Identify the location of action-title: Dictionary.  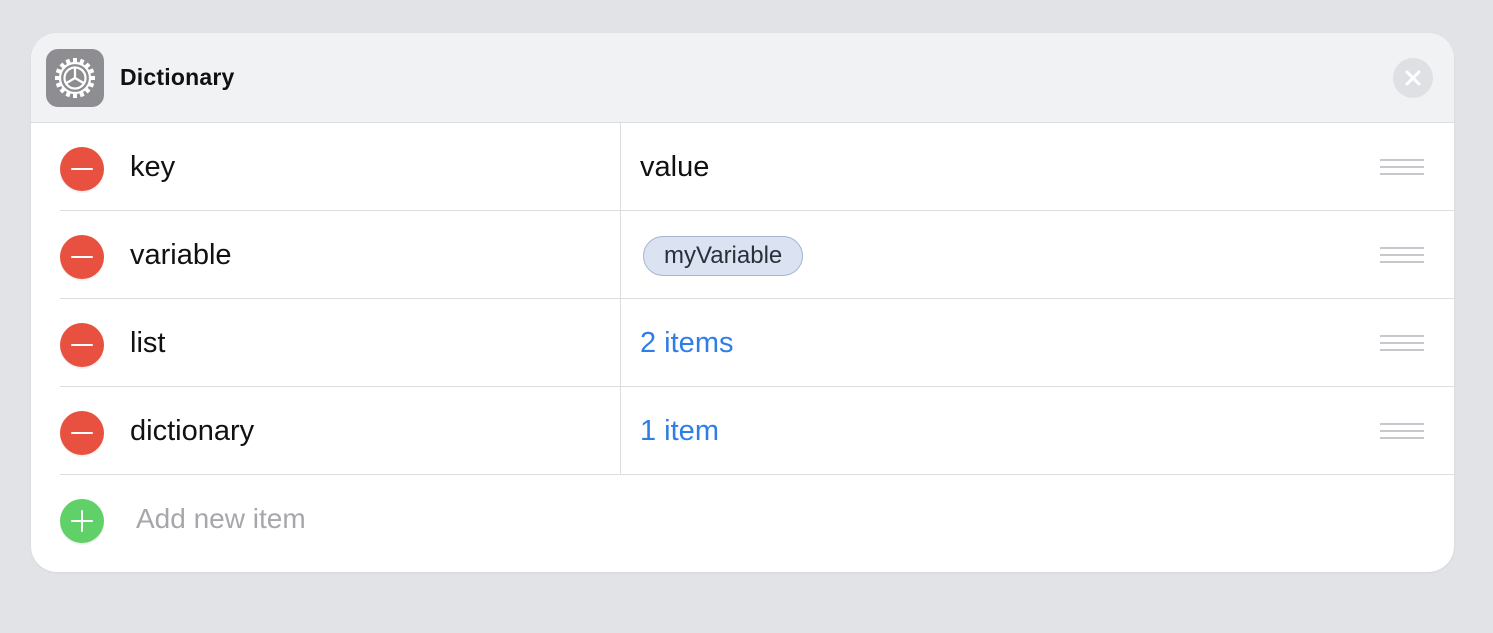
(177, 77).